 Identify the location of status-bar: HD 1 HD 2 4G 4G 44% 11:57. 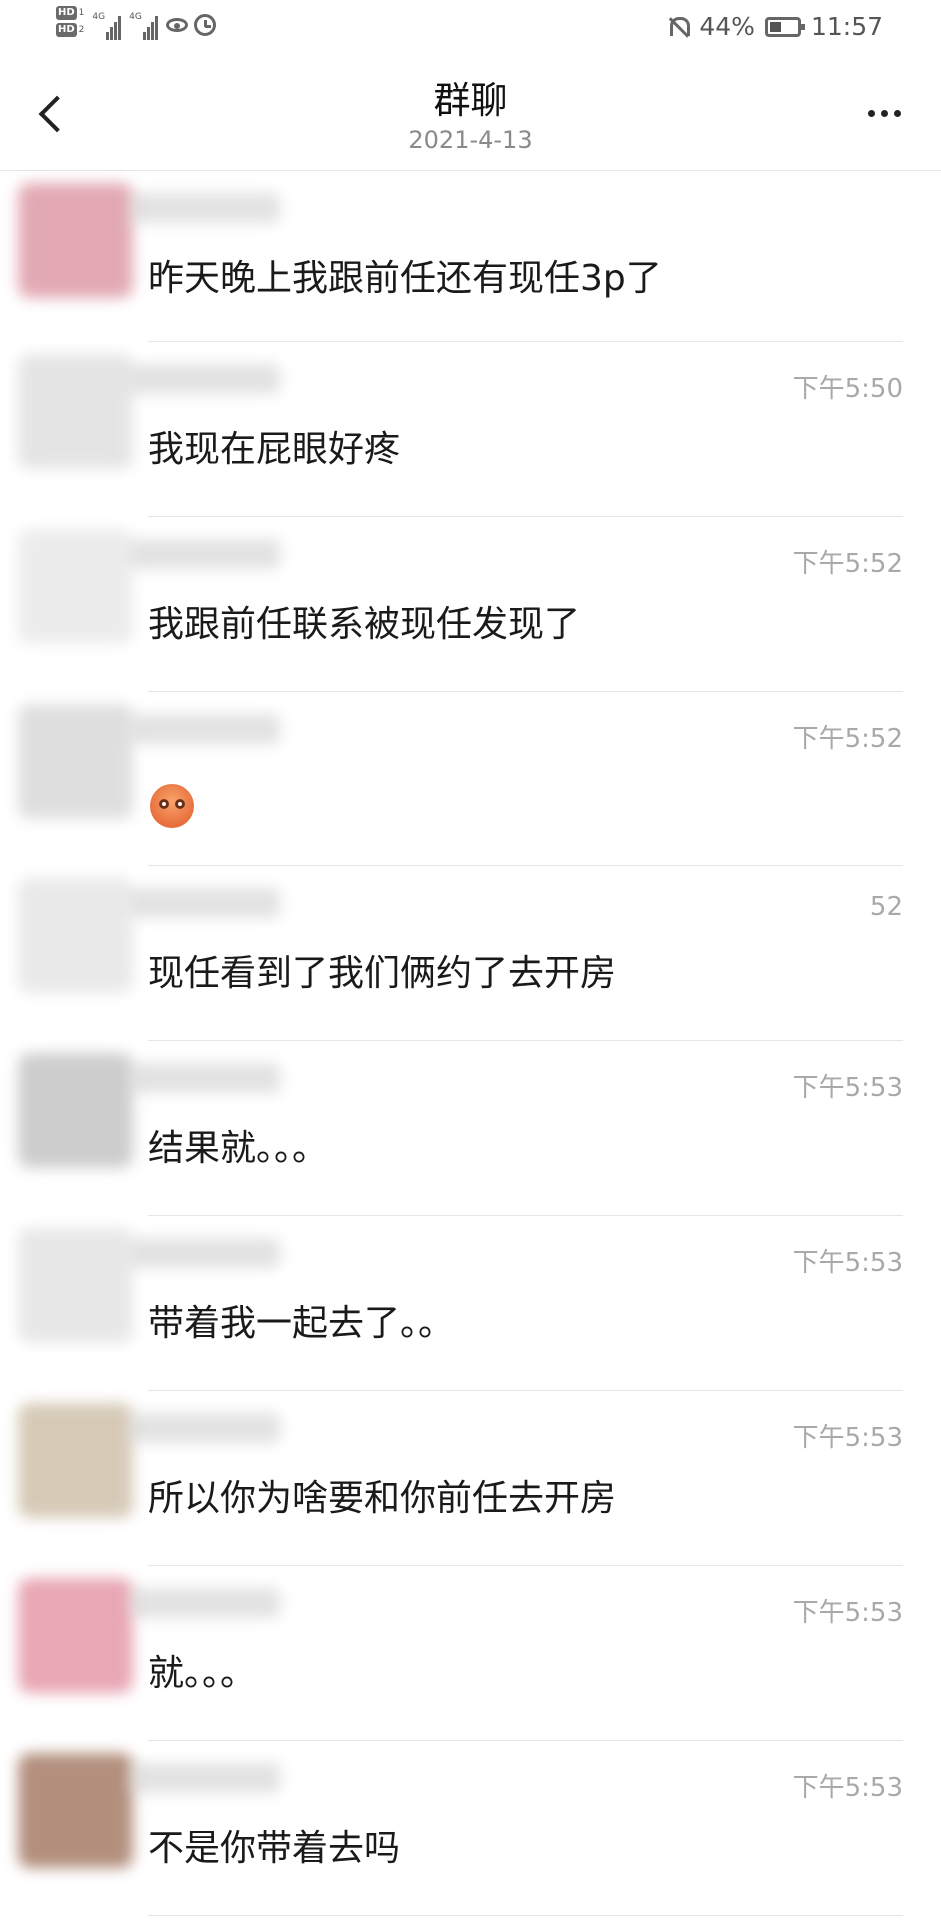
(470, 29).